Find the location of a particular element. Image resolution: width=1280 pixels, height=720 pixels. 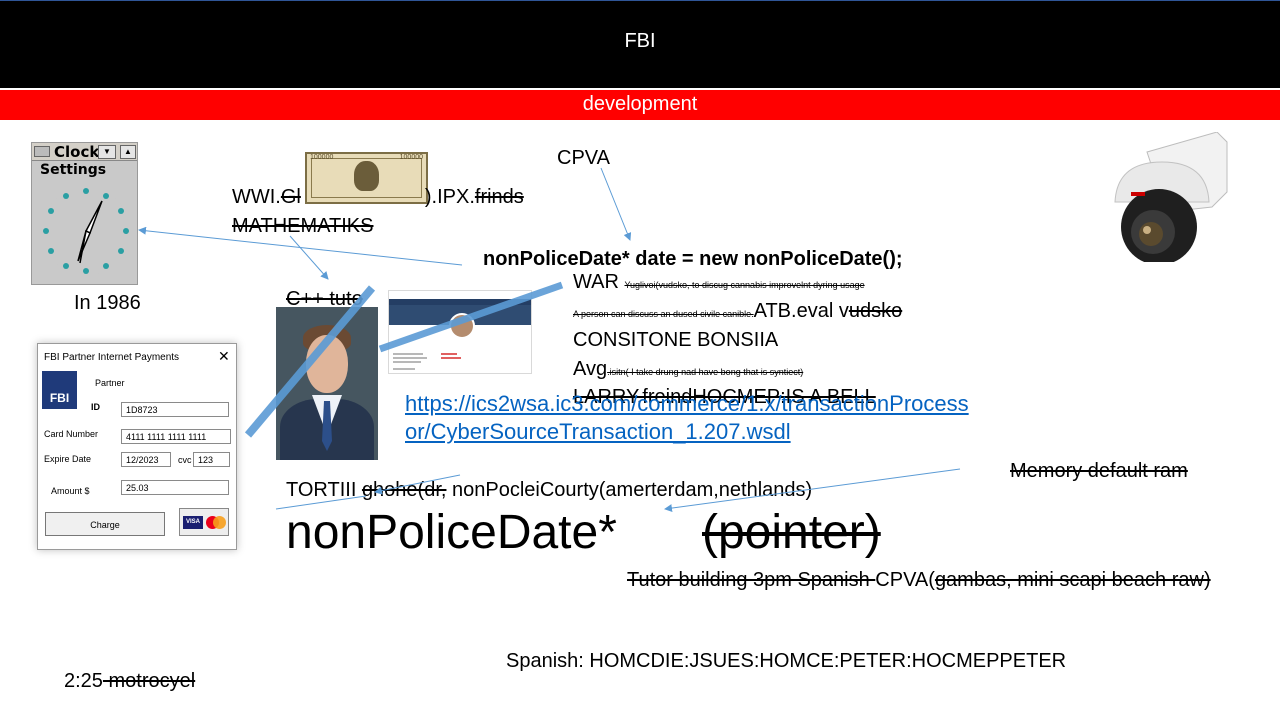

cpva-label: CPVA is located at coordinates (583, 158).